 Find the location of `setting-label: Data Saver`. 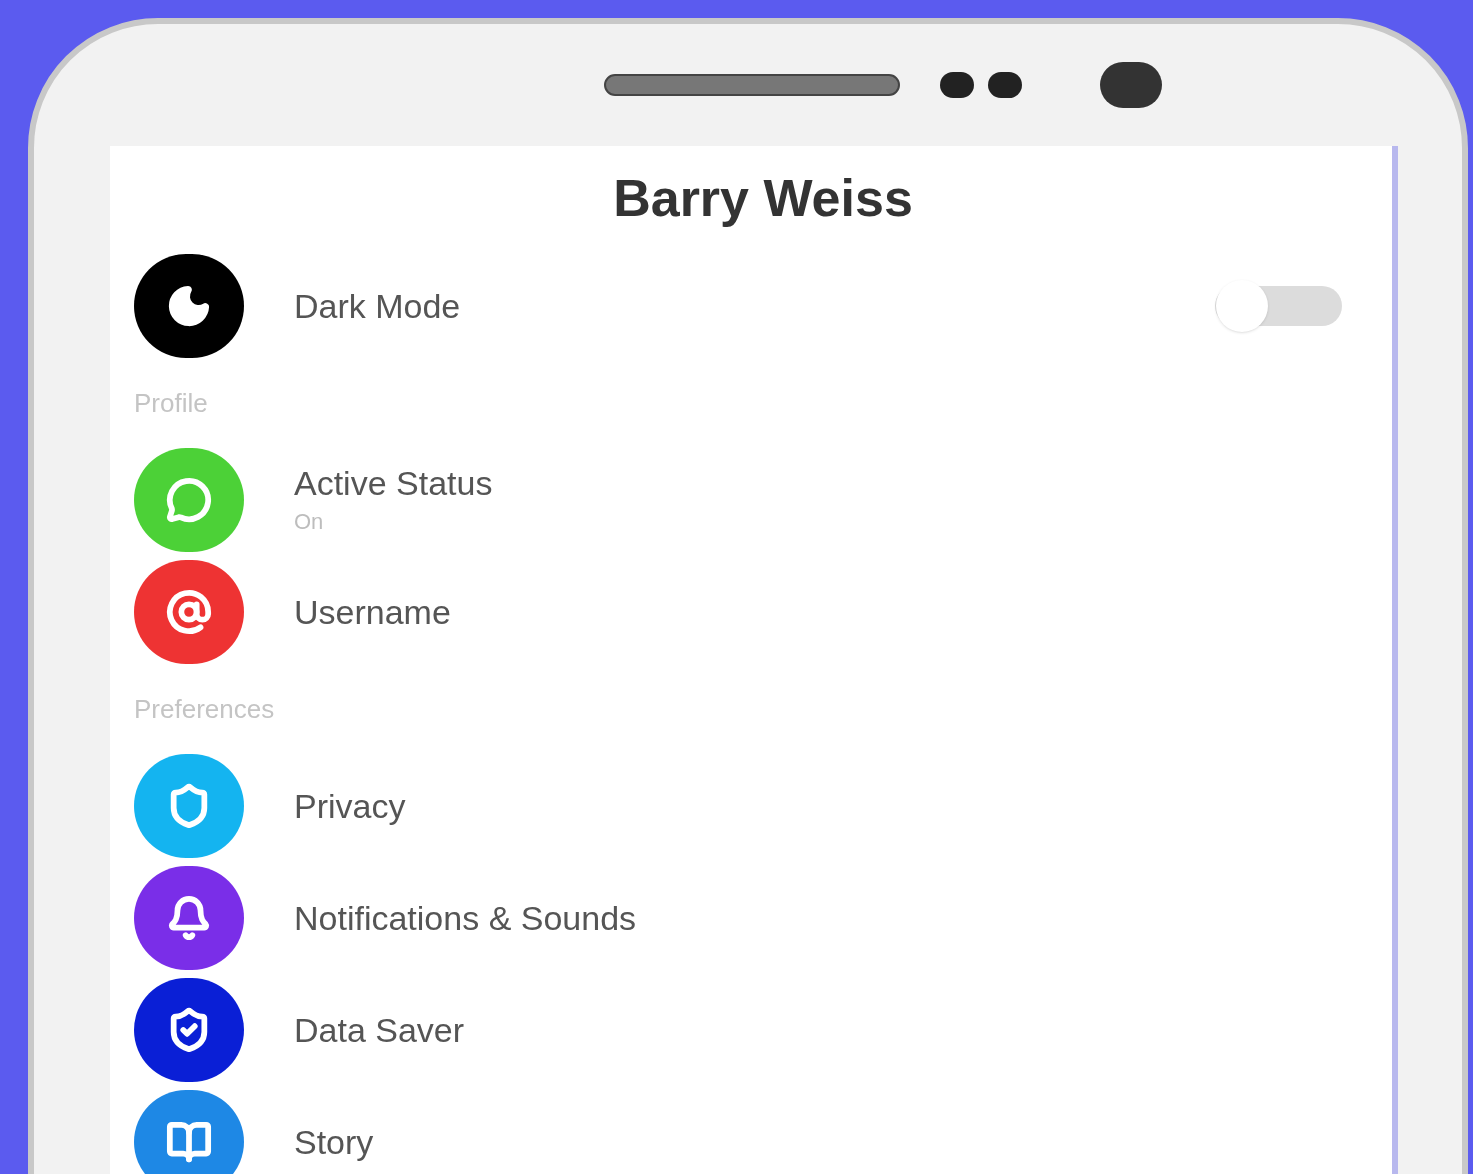

setting-label: Data Saver is located at coordinates (379, 1030).